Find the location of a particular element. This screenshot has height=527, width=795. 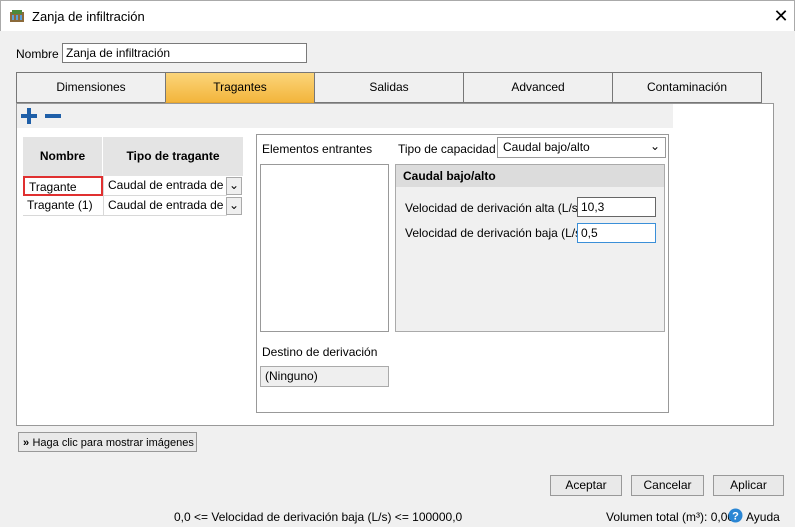

name-label: Nombre is located at coordinates (37, 54).